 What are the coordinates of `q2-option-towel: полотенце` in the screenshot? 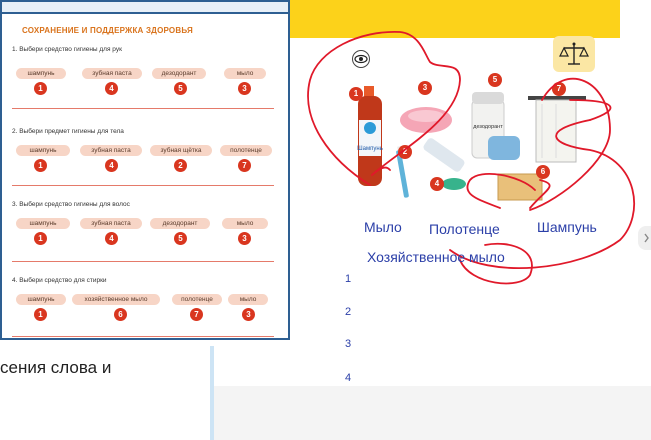 It's located at (246, 150).